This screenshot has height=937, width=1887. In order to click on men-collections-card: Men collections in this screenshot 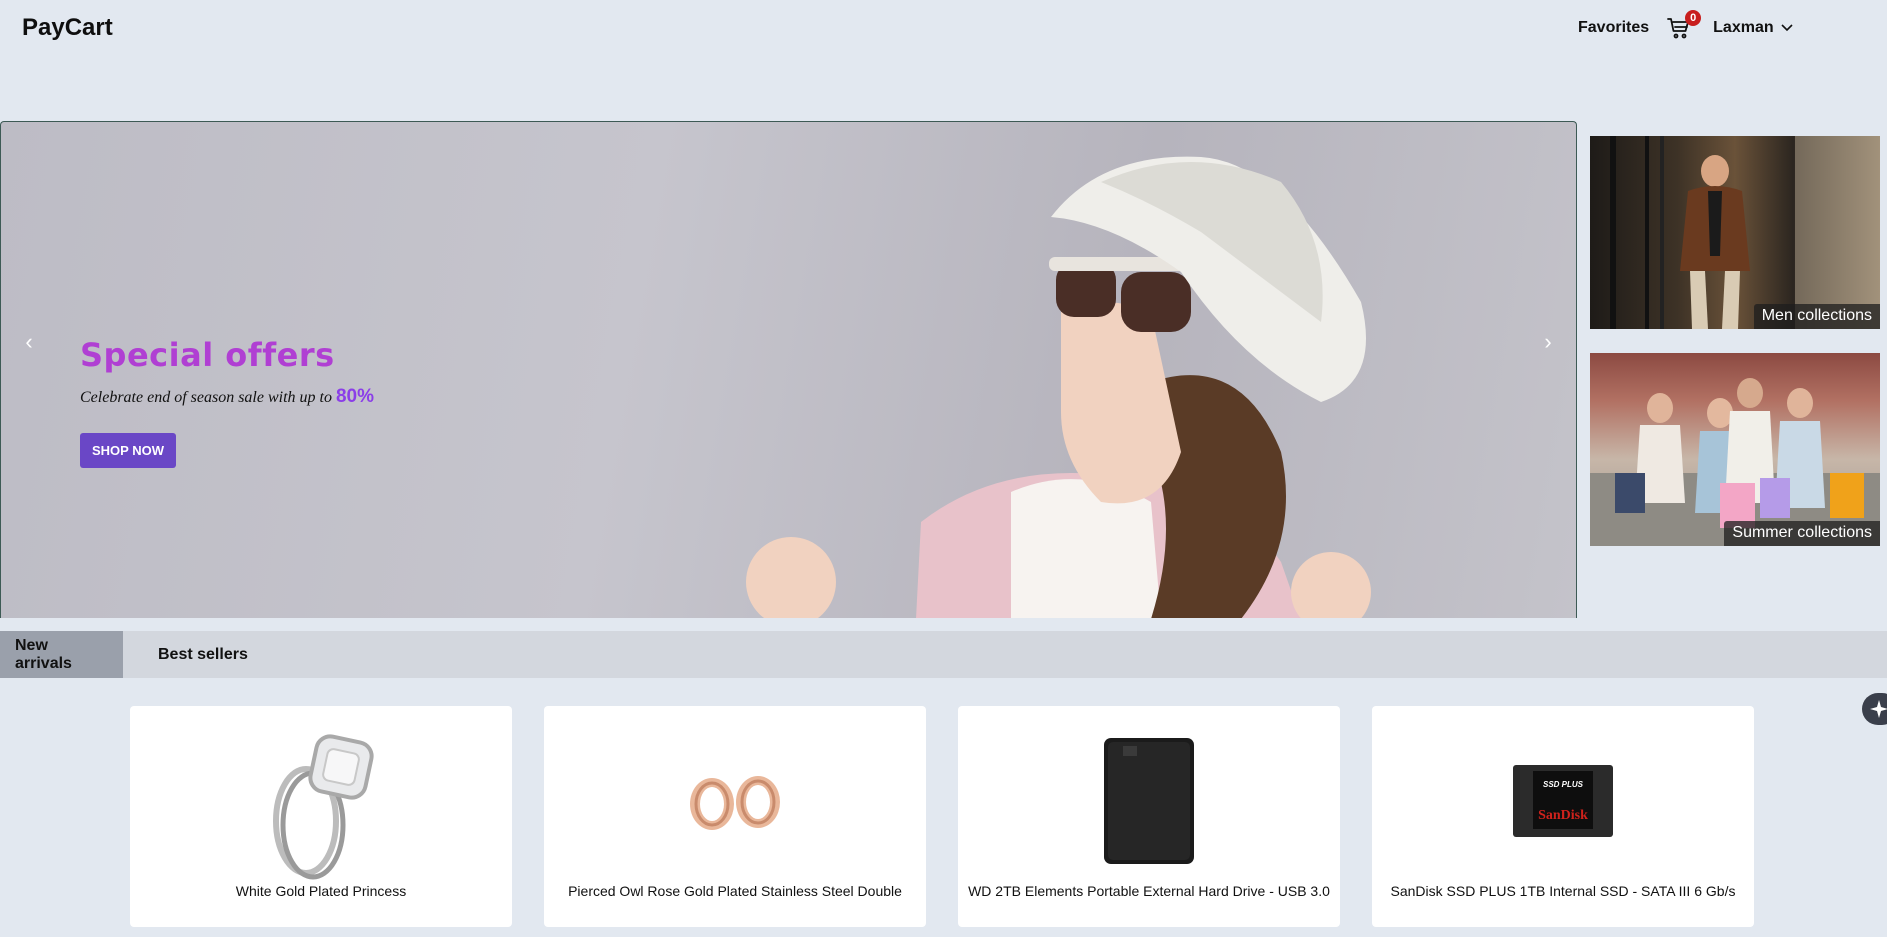, I will do `click(1735, 232)`.